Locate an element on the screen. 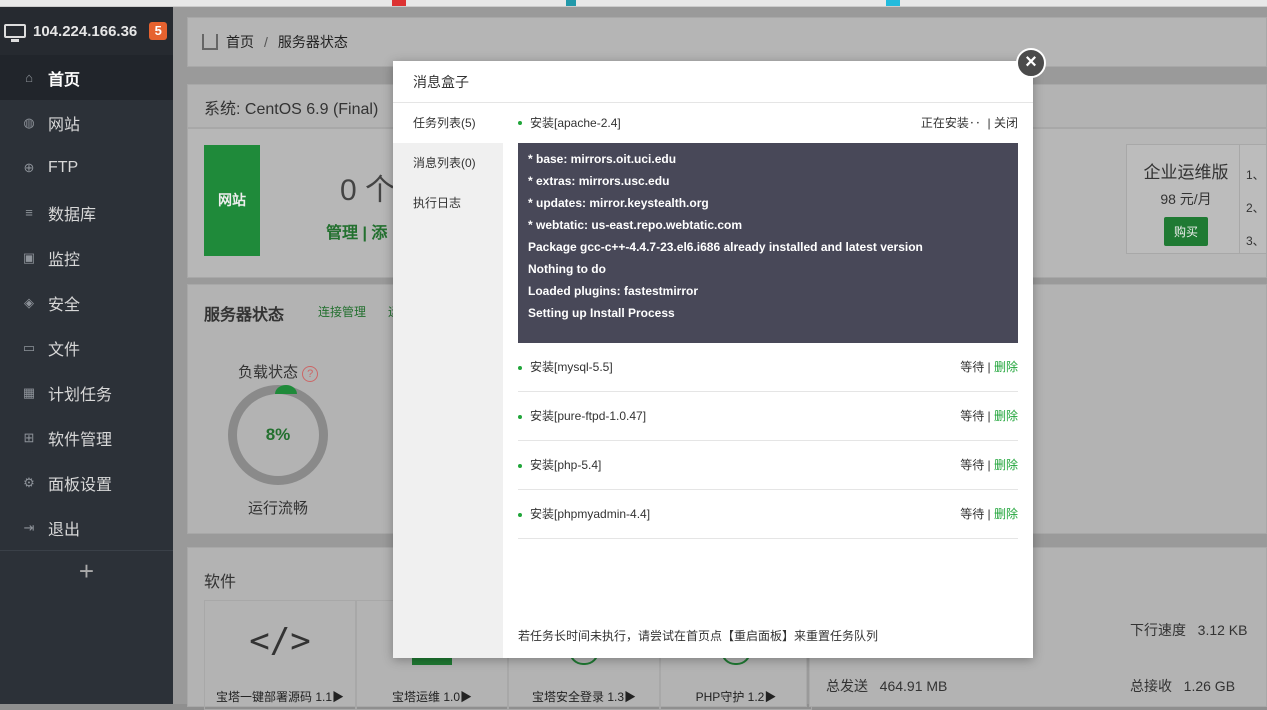 The image size is (1267, 710). sidebar-item-label: 网站 is located at coordinates (64, 125).